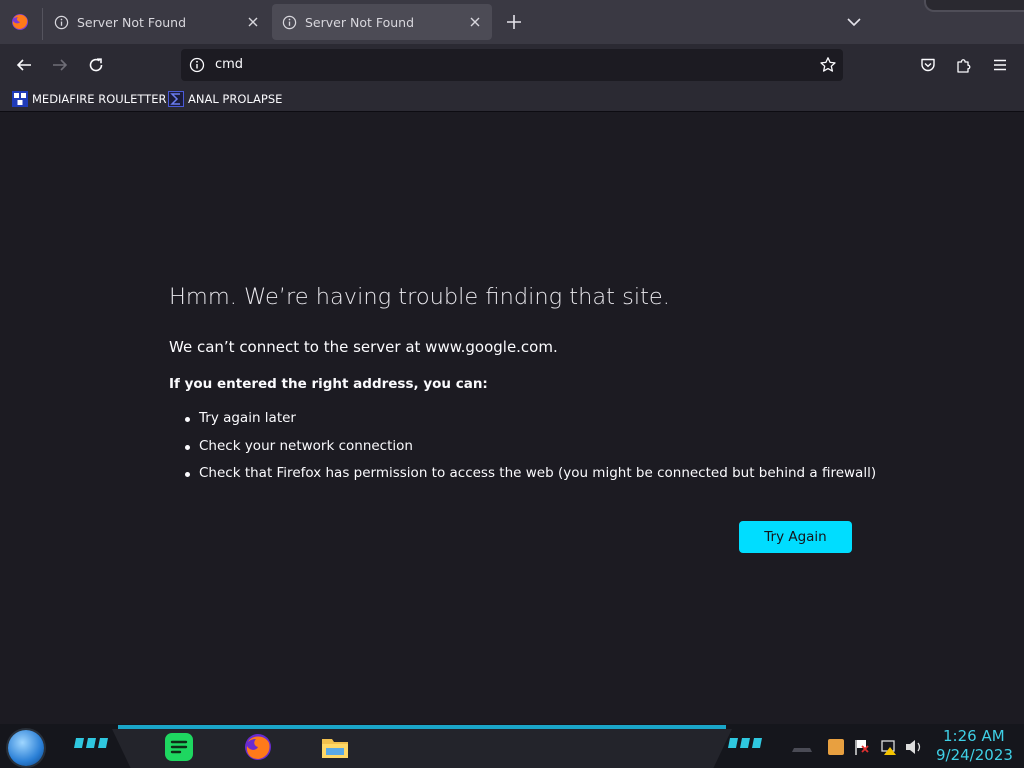 This screenshot has width=1024, height=768. I want to click on reload-button, so click(96, 65).